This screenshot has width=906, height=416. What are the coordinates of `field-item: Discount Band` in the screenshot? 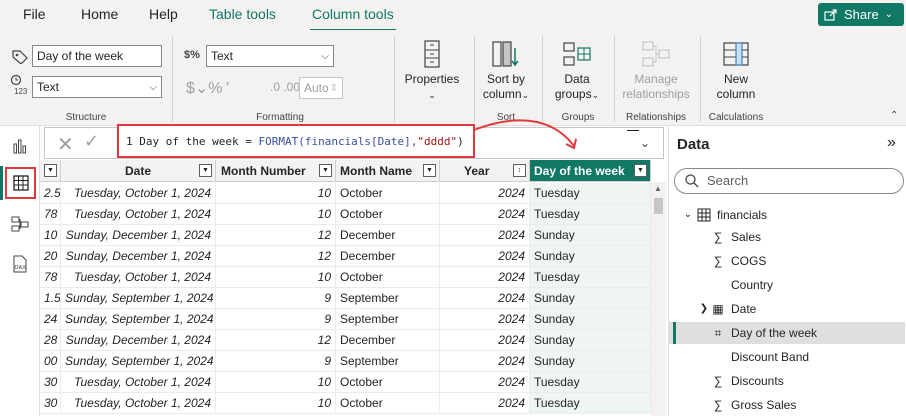 It's located at (787, 357).